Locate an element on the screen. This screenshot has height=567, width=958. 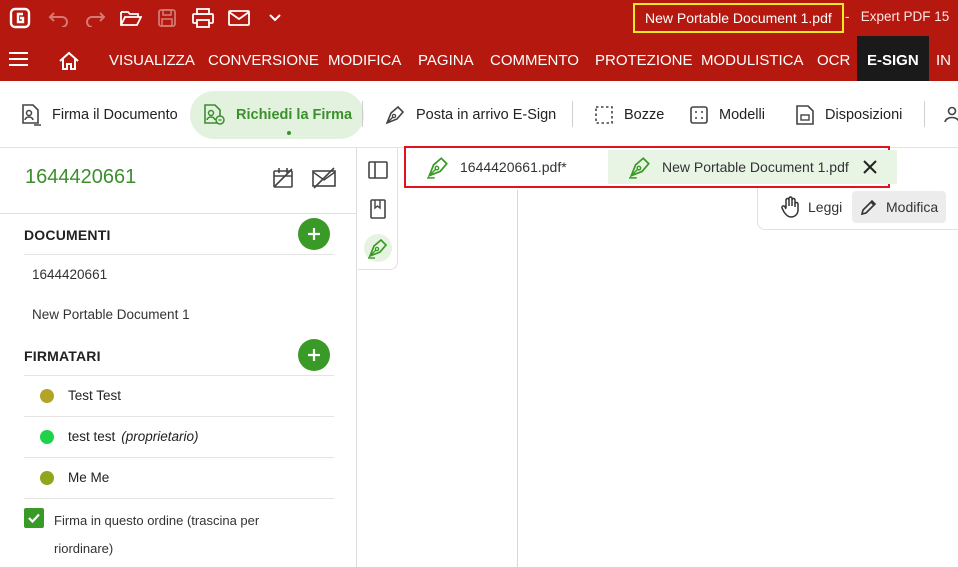
side-toolbar is located at coordinates (378, 209).